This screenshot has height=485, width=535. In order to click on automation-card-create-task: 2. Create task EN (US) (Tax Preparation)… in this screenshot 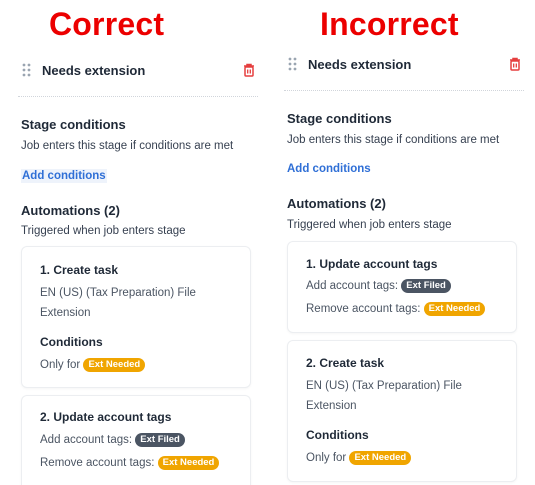, I will do `click(402, 411)`.